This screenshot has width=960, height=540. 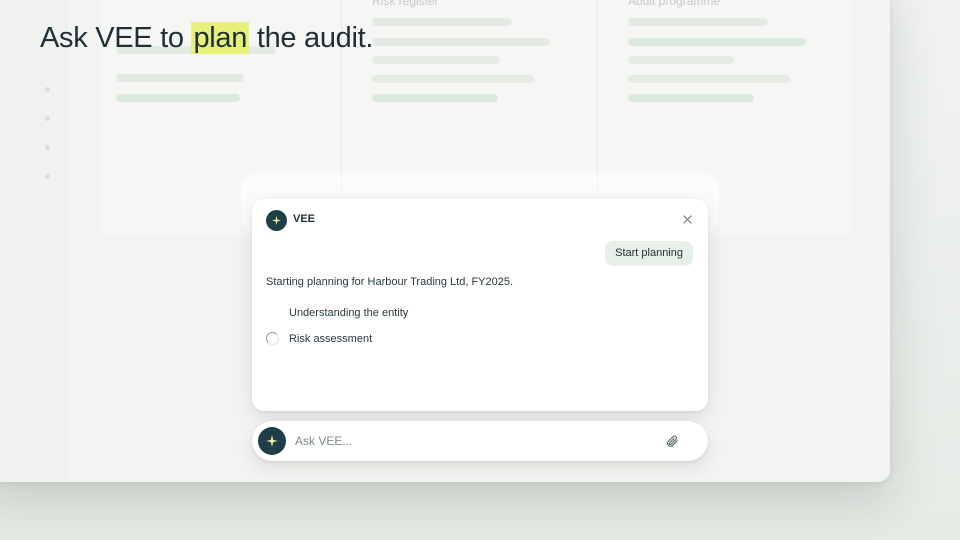 What do you see at coordinates (349, 313) in the screenshot?
I see `step-label: Understanding the entity` at bounding box center [349, 313].